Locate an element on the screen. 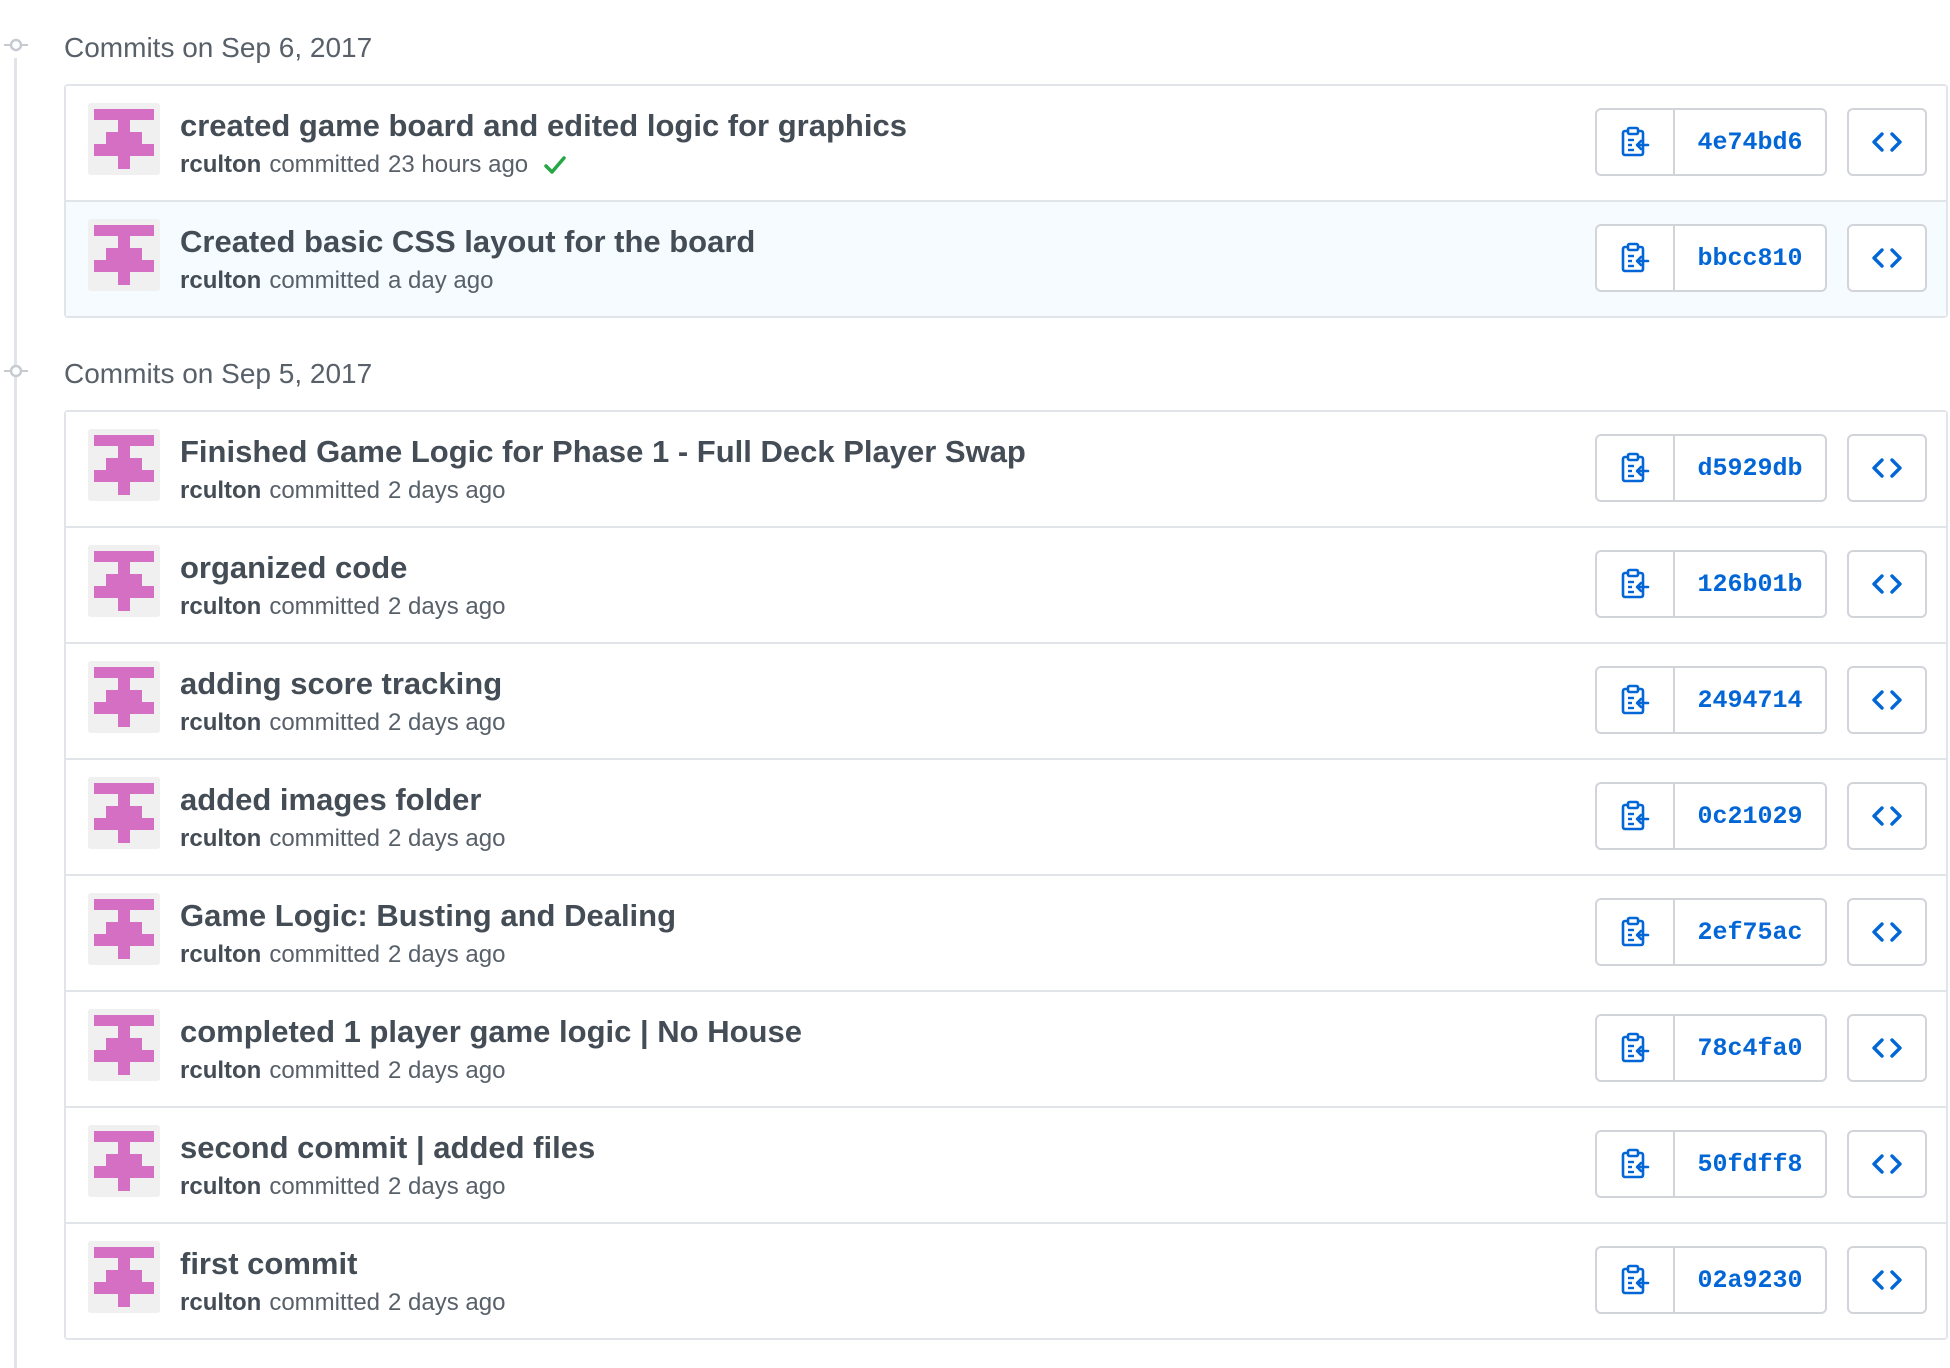 The image size is (1950, 1368). commit-sha-button-group: 2494714 is located at coordinates (1711, 700).